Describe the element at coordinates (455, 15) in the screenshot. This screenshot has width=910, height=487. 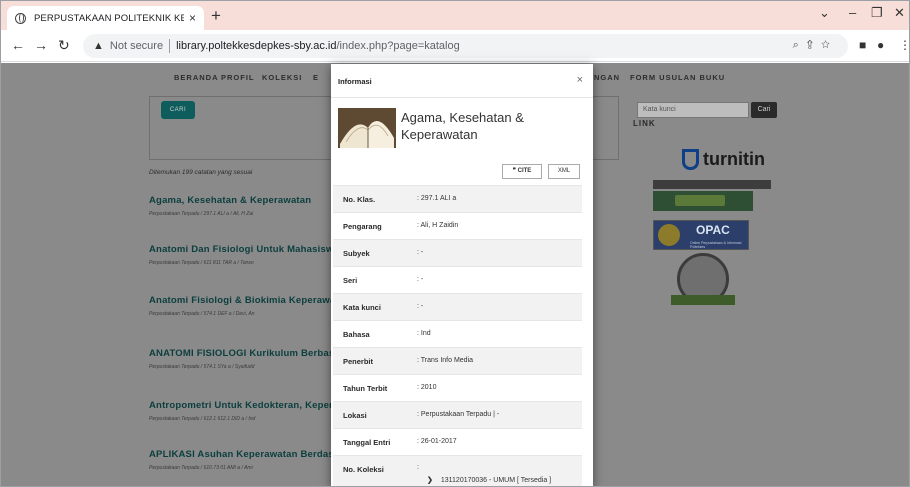
I see `tab-strip: PERPUSTAKAAN POLITEKNIK KES × + ⌄ – ❐ ✕` at that location.